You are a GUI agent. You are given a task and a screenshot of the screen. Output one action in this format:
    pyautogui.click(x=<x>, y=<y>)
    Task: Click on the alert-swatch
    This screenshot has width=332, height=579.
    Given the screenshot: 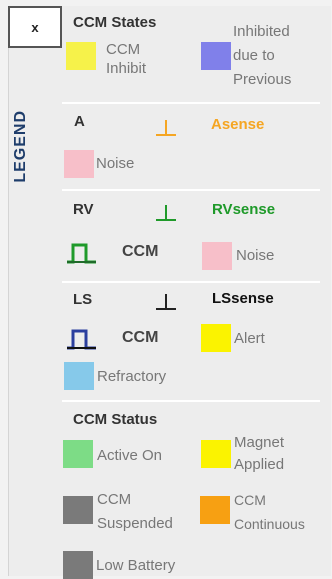 What is the action you would take?
    pyautogui.click(x=216, y=338)
    